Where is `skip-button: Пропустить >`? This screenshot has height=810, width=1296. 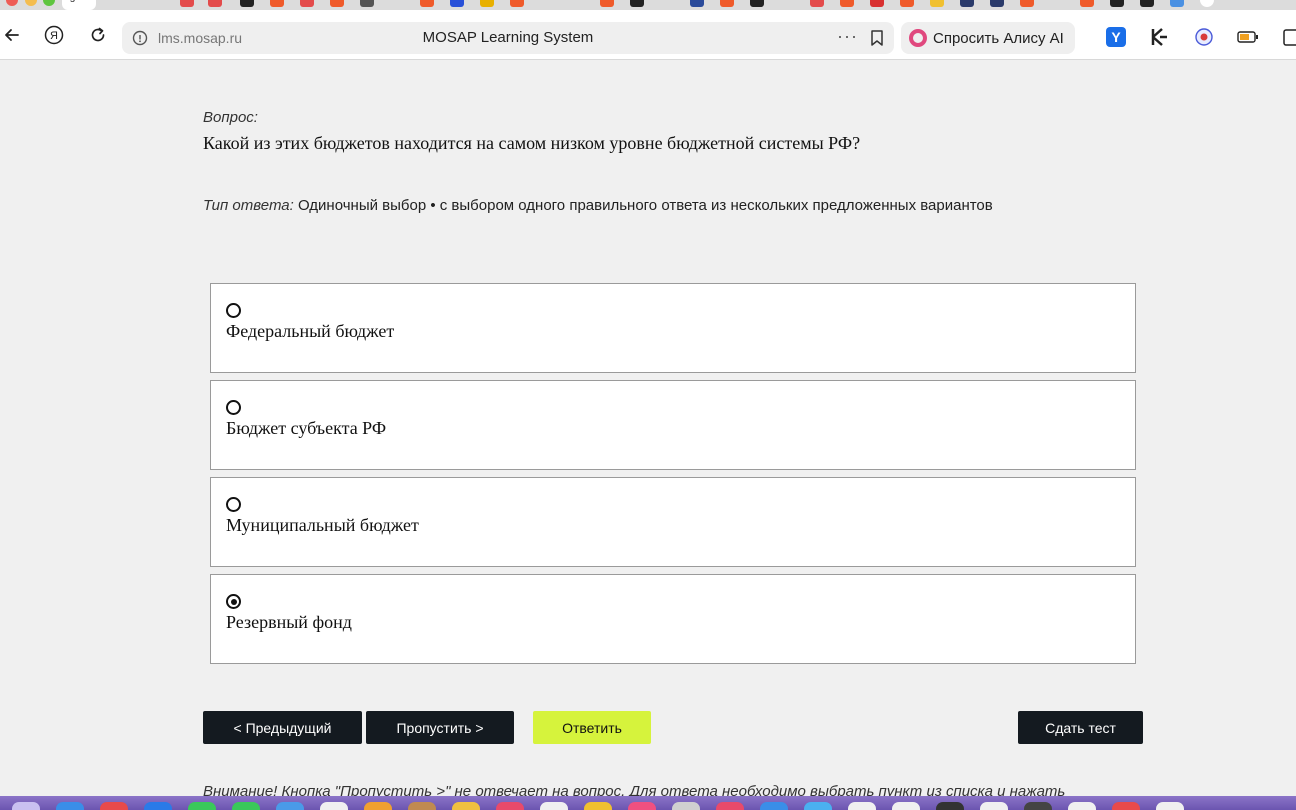 skip-button: Пропустить > is located at coordinates (440, 727).